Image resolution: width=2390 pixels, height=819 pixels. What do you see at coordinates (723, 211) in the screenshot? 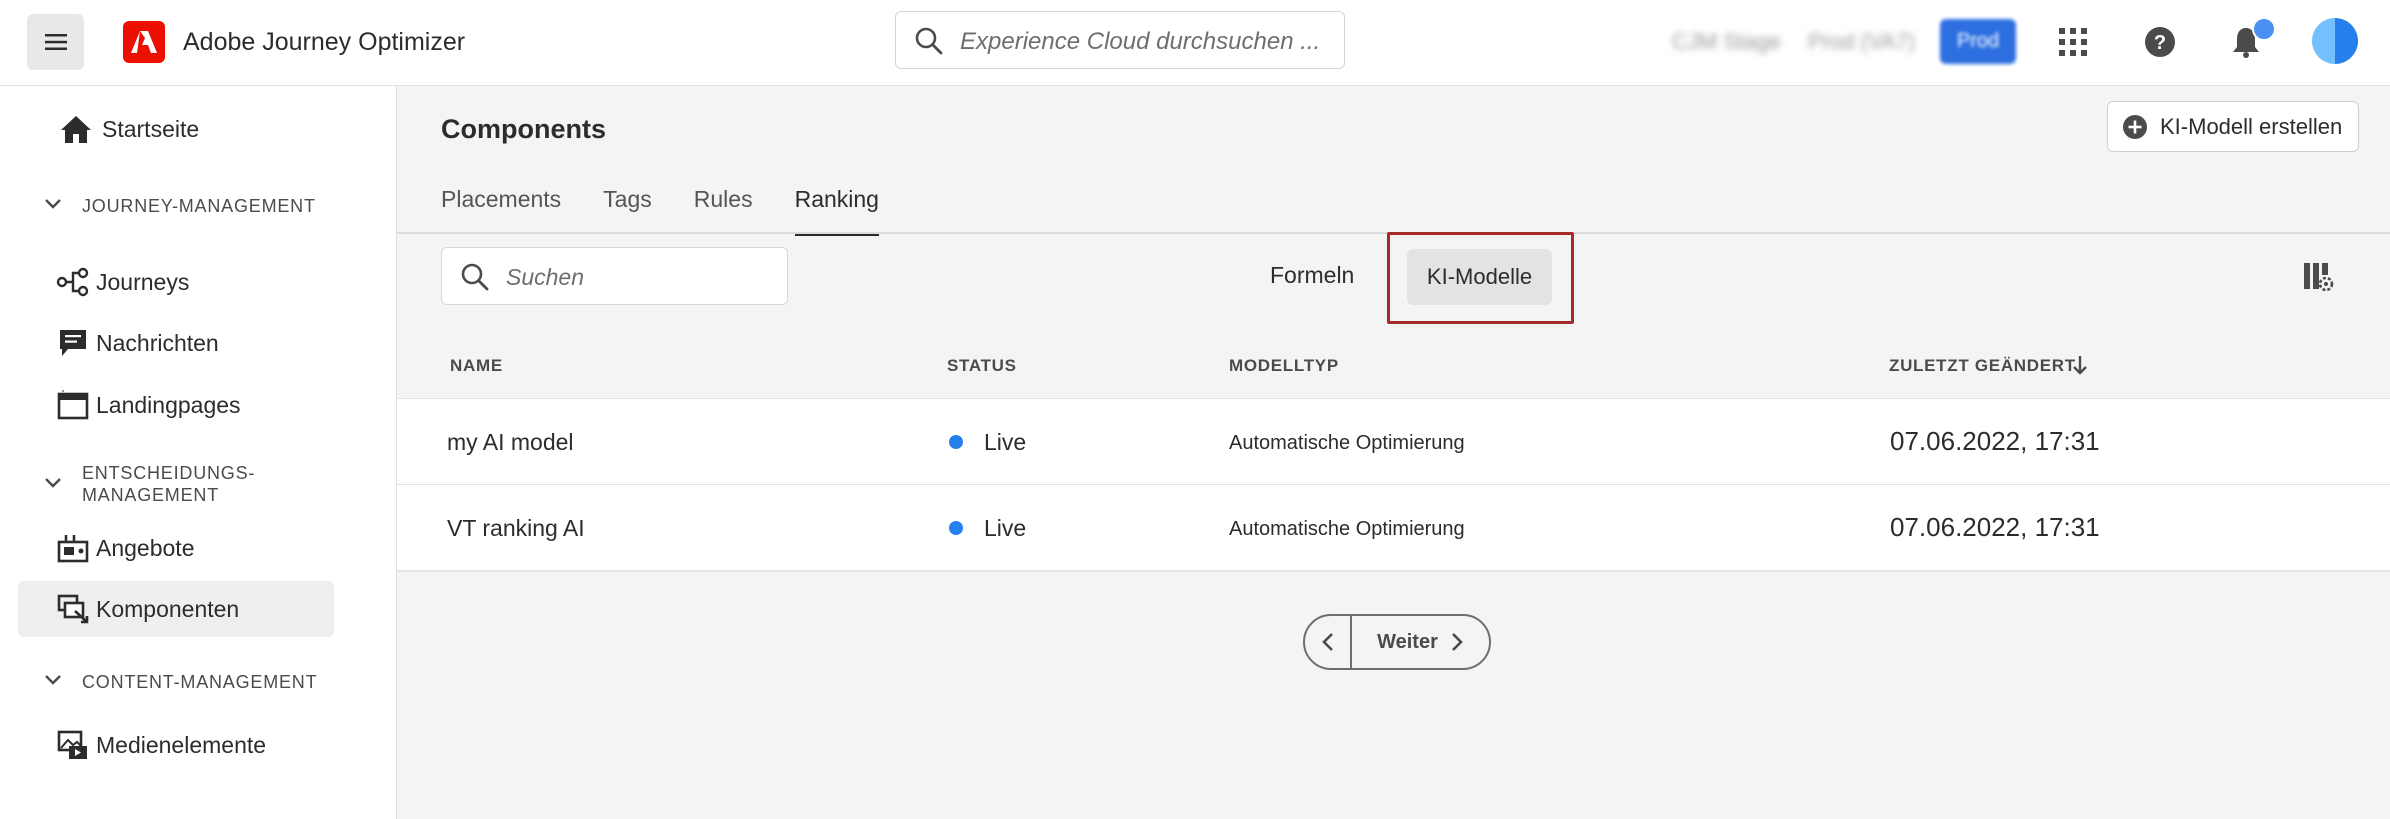
I see `tab-rules: Rules` at bounding box center [723, 211].